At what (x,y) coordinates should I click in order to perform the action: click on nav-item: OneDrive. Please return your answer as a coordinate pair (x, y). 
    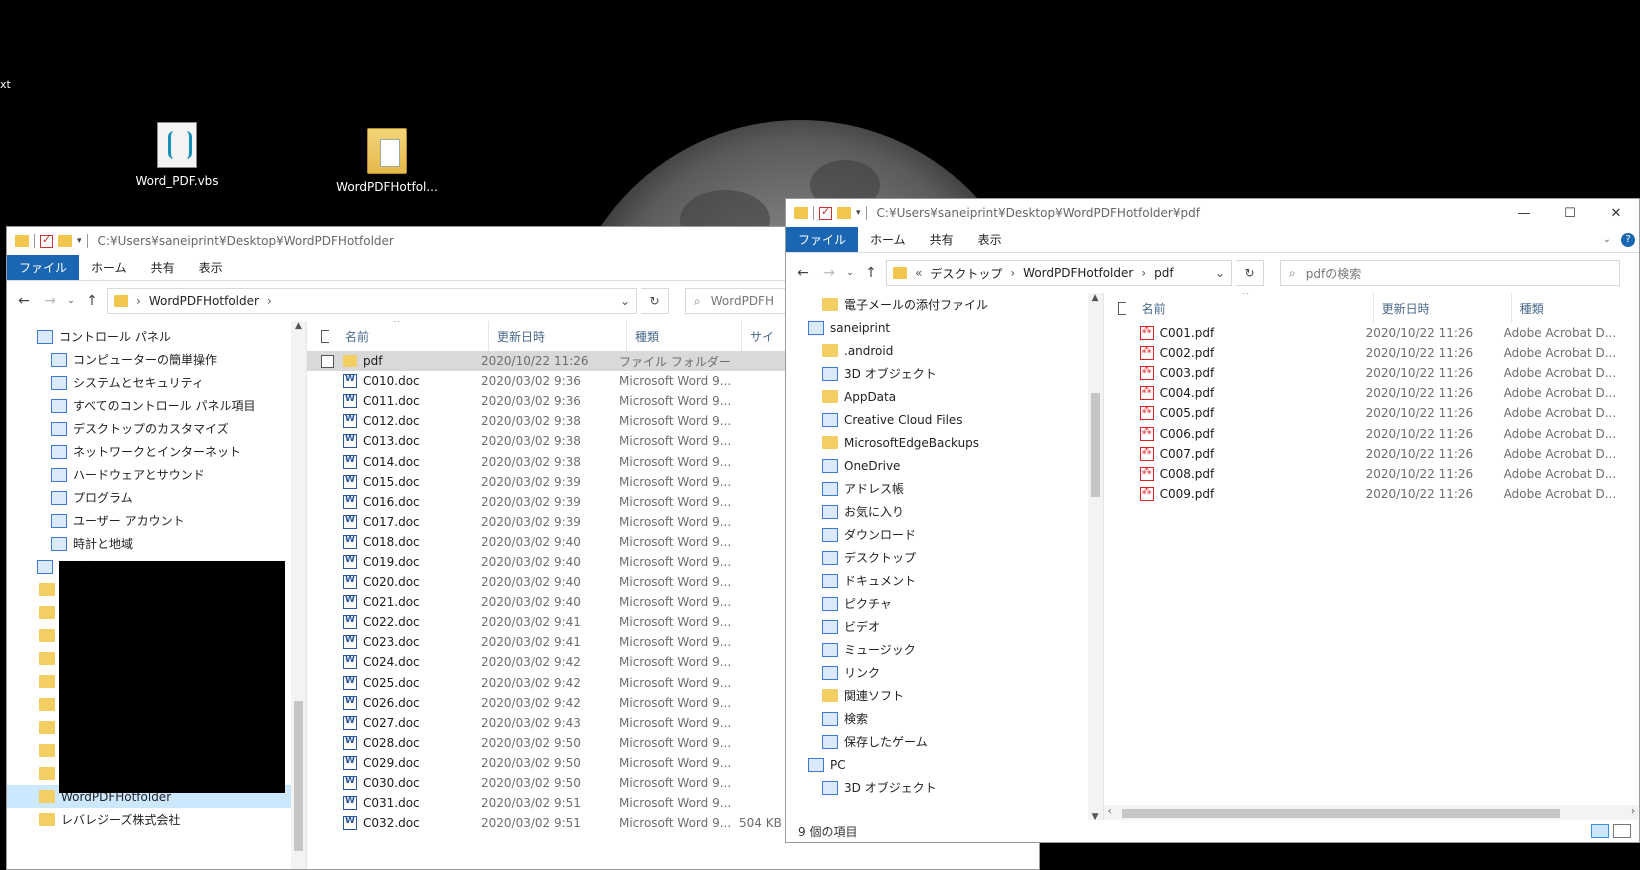
    Looking at the image, I should click on (944, 465).